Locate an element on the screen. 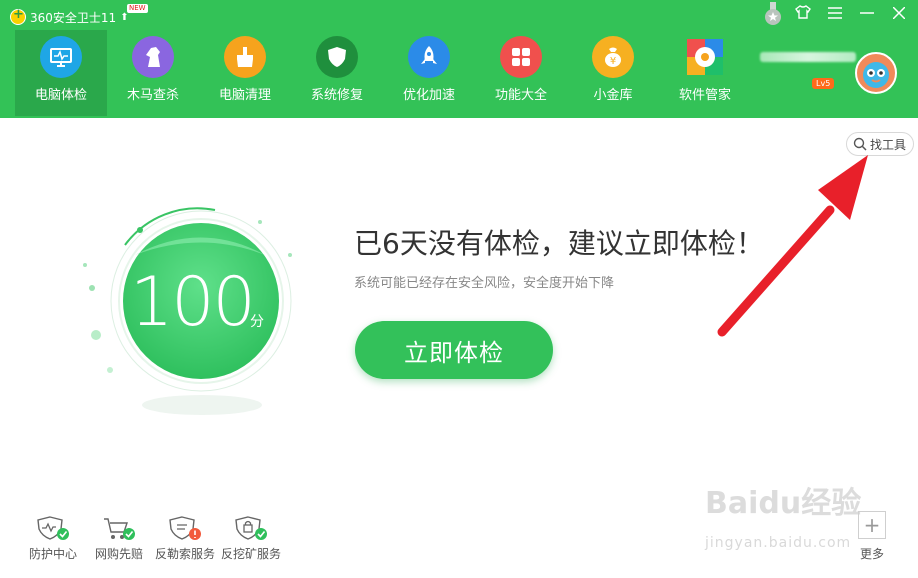 This screenshot has height=578, width=918. tool-label: 网购先赔 is located at coordinates (118, 554).